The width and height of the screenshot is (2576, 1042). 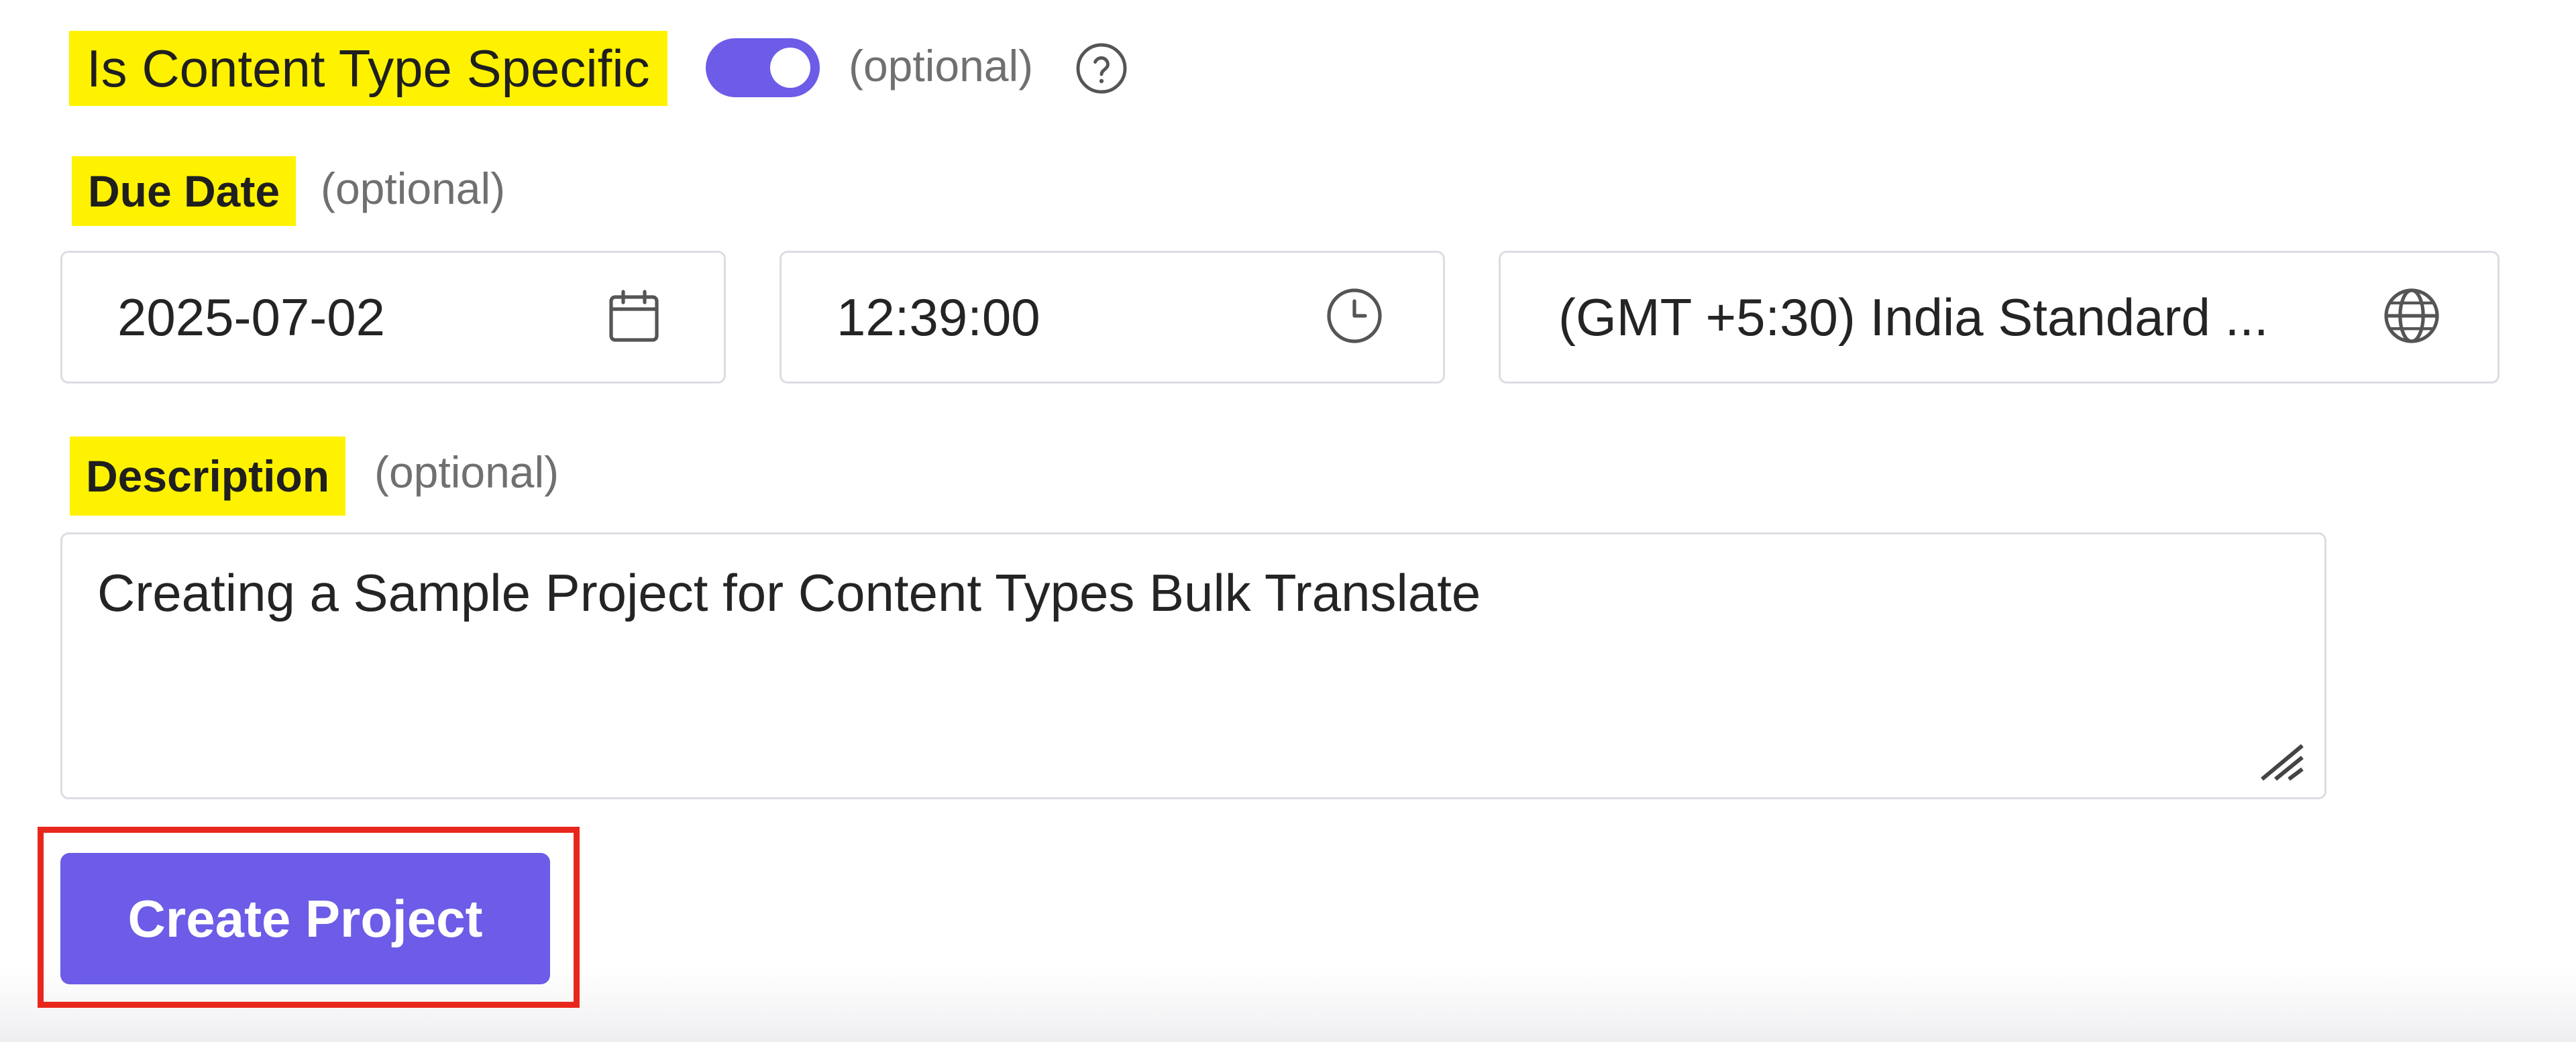 I want to click on due-date-optional-hint: (optional), so click(x=413, y=189).